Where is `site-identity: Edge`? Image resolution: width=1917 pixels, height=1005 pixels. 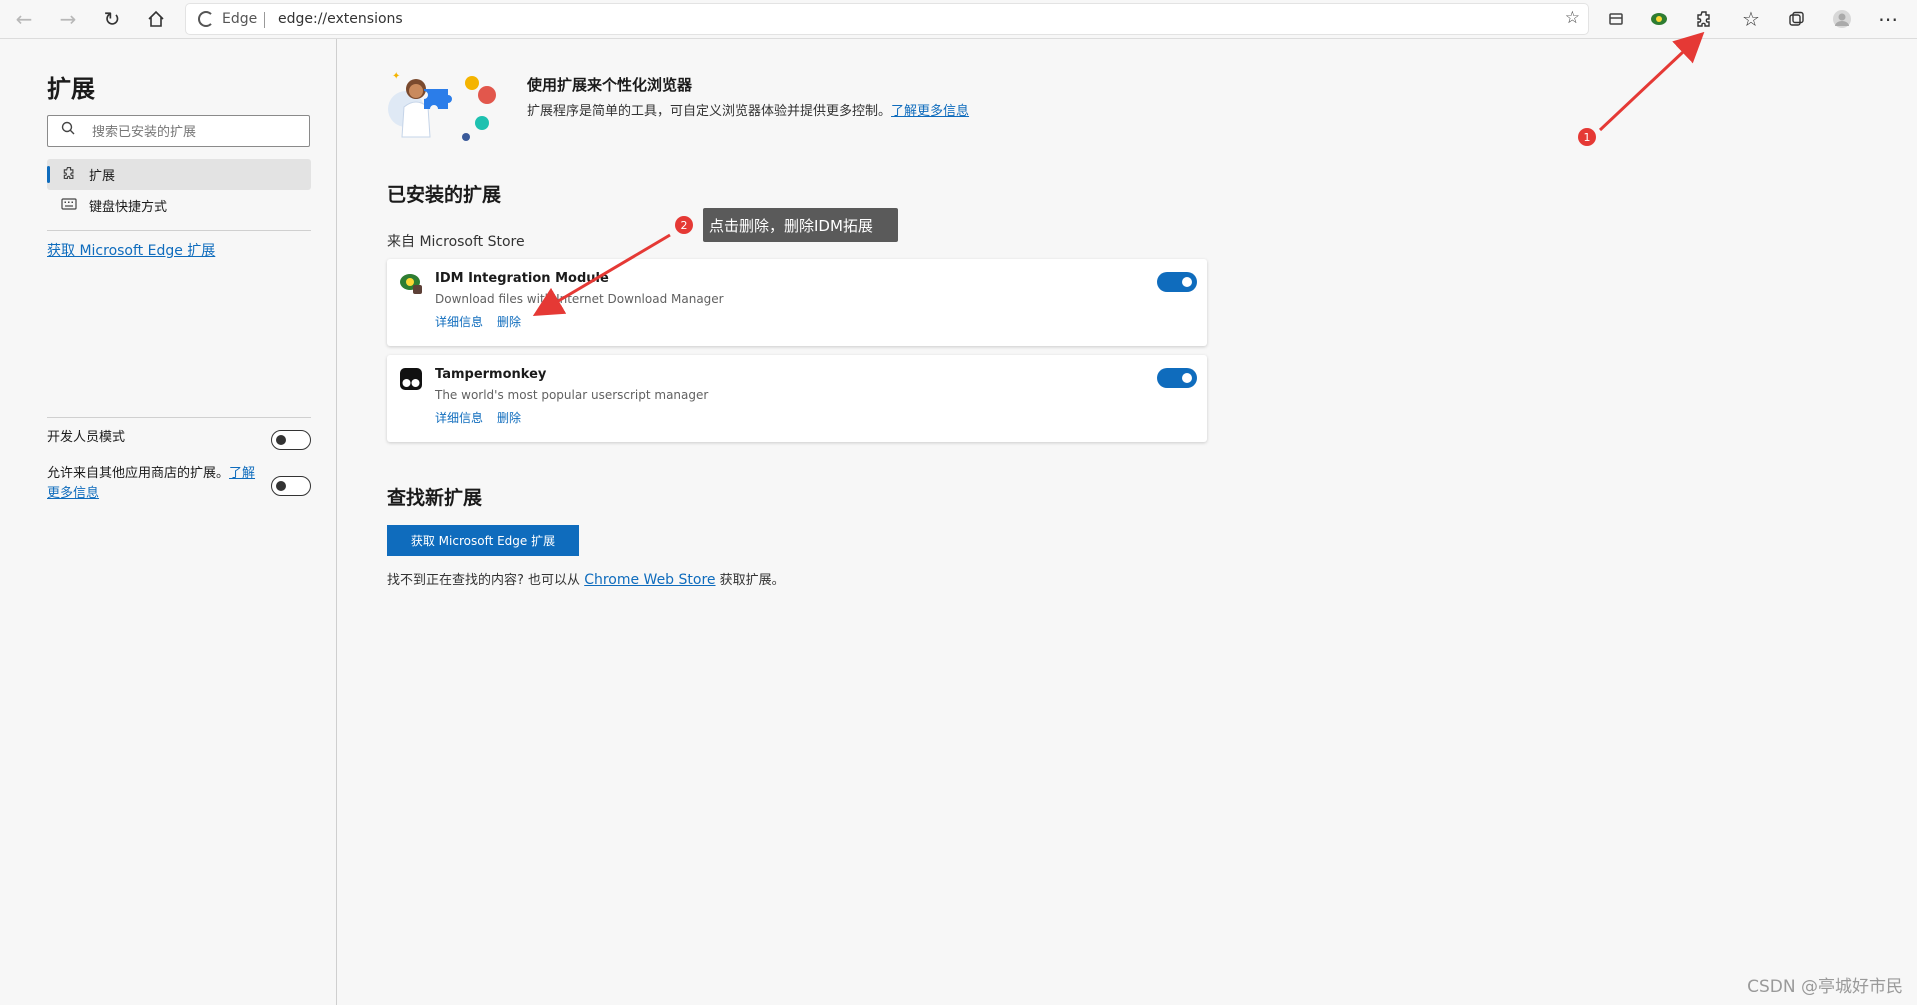 site-identity: Edge is located at coordinates (227, 19).